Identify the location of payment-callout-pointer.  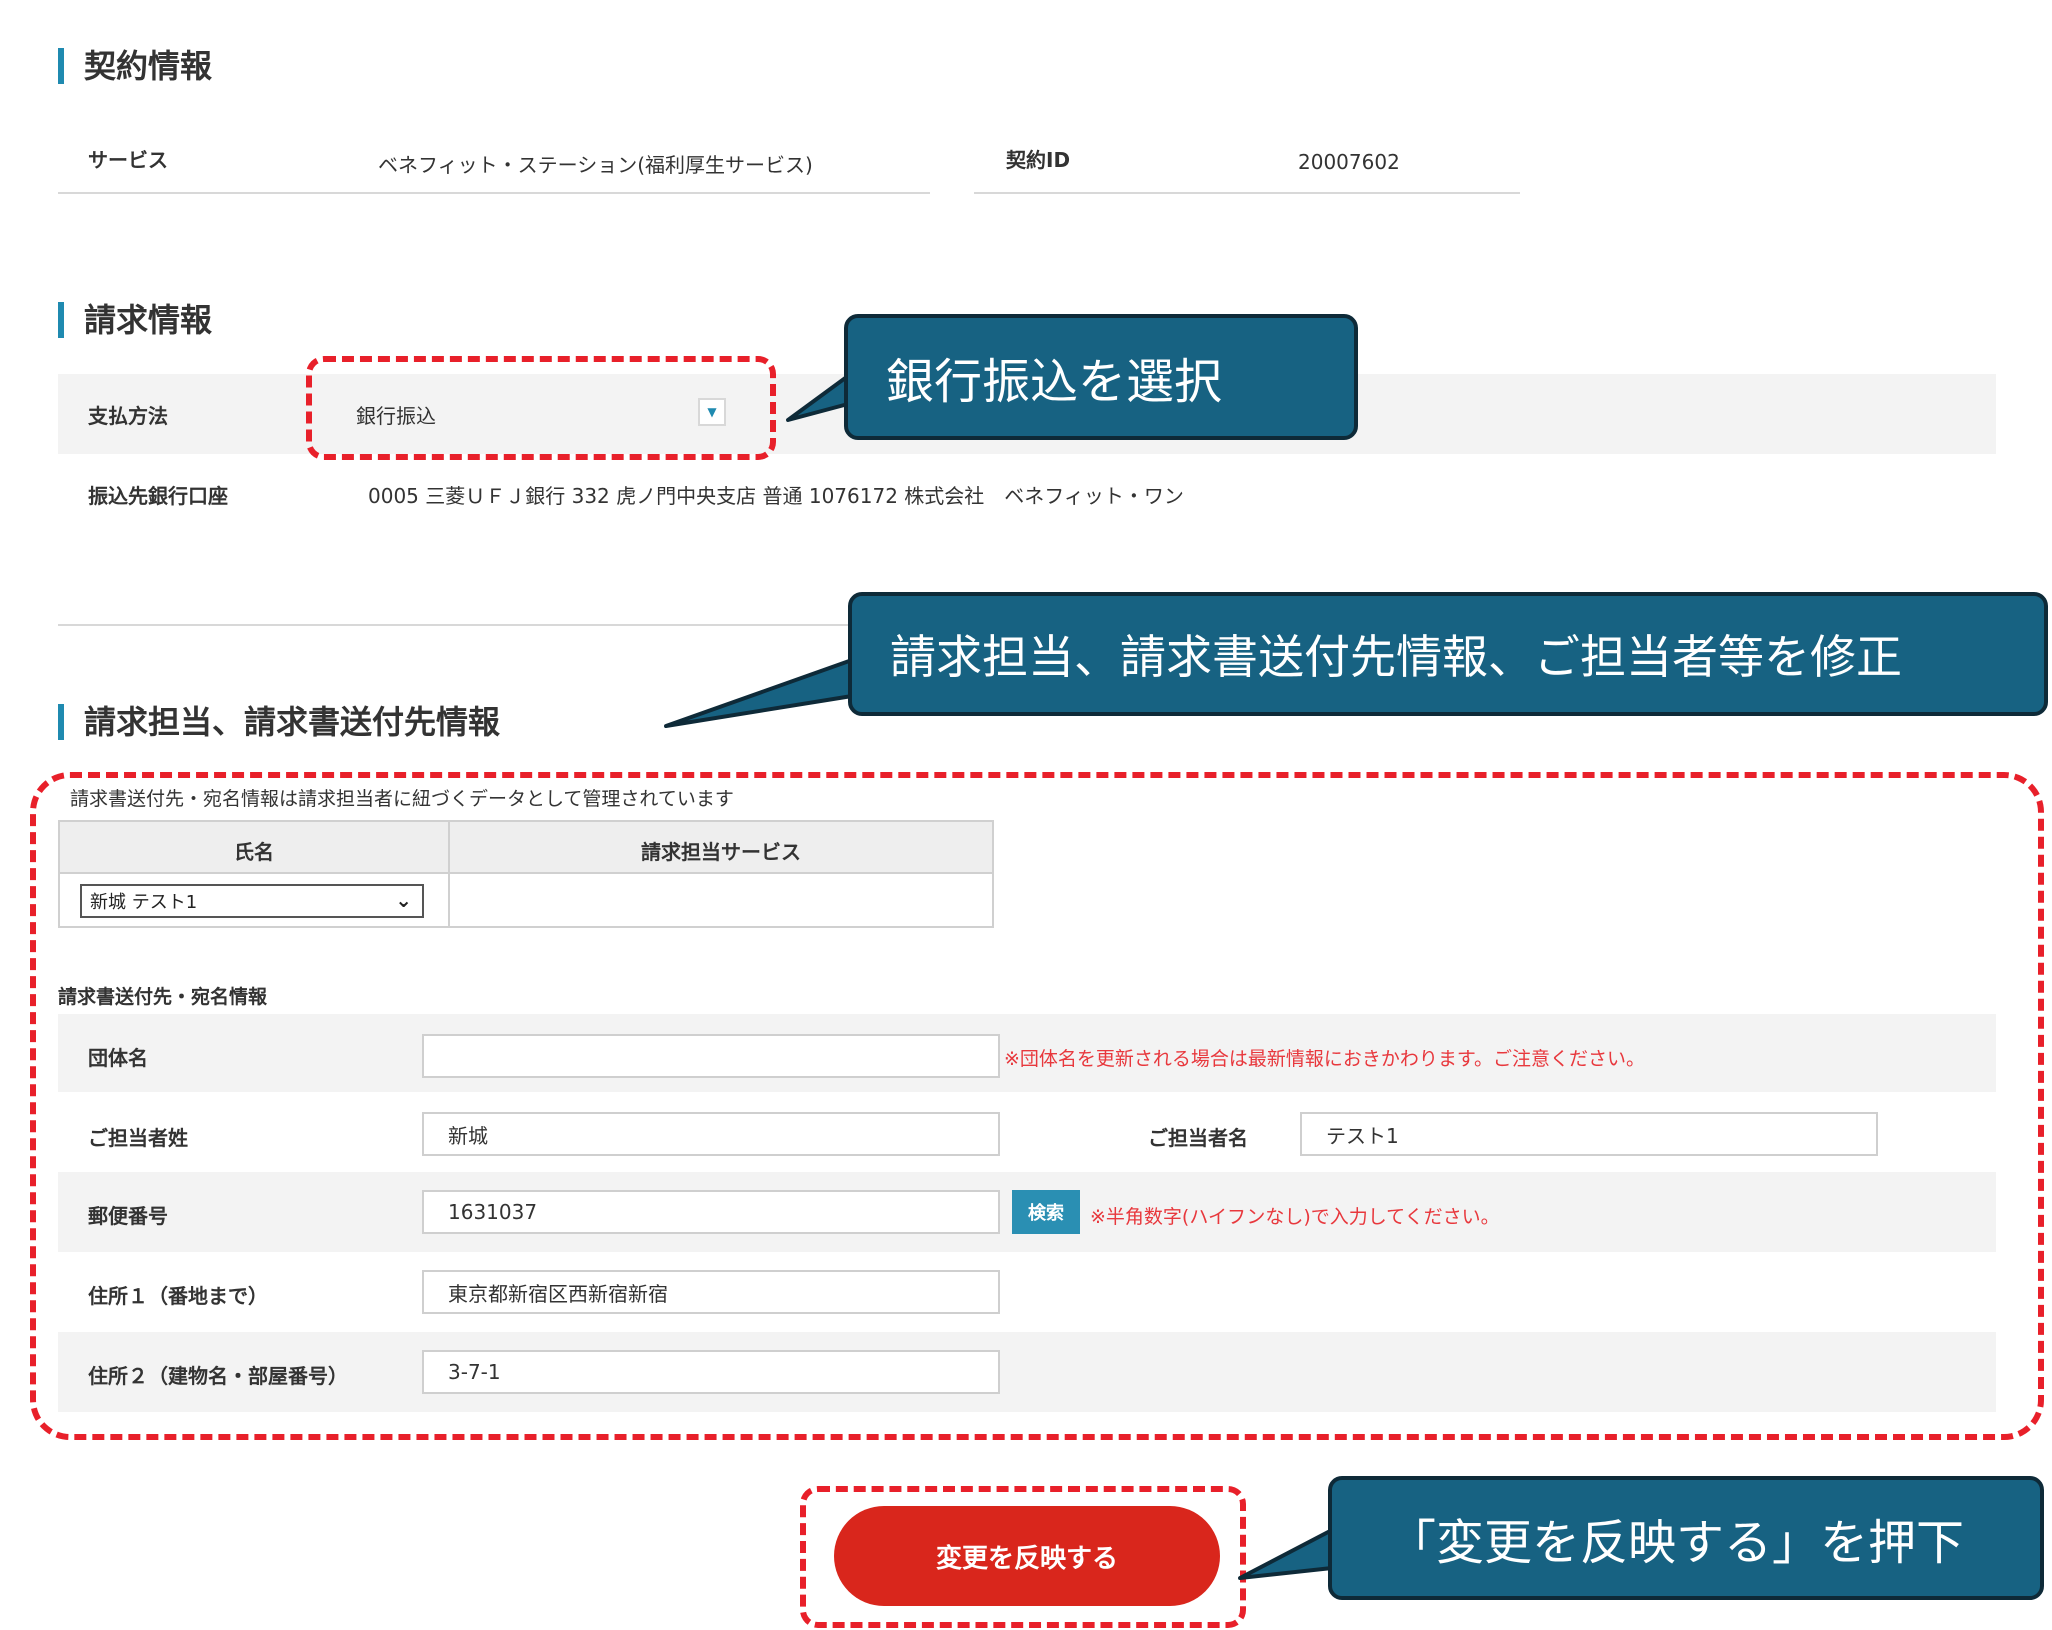
(818, 398).